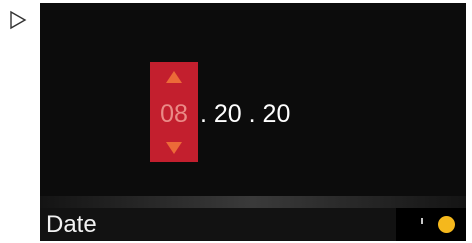 The width and height of the screenshot is (472, 243). Describe the element at coordinates (431, 224) in the screenshot. I see `status-area` at that location.